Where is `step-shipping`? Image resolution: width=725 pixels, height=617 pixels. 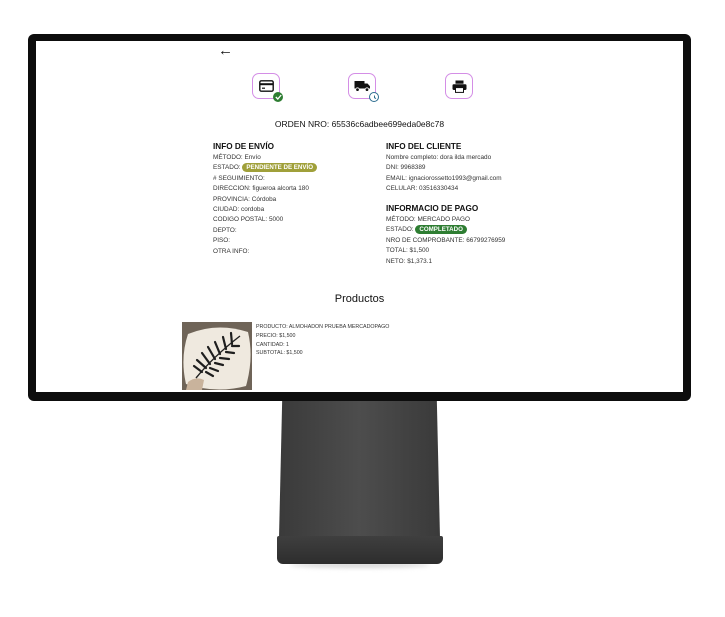
step-shipping is located at coordinates (363, 87).